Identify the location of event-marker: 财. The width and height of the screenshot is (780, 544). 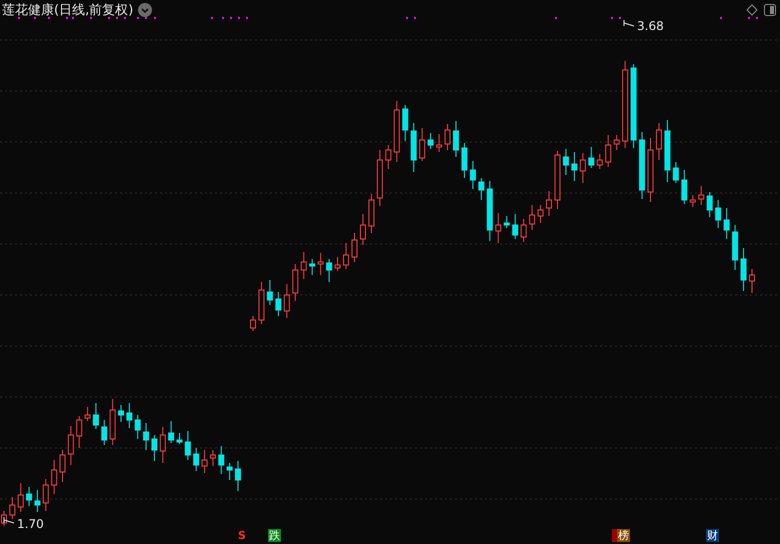
(712, 535).